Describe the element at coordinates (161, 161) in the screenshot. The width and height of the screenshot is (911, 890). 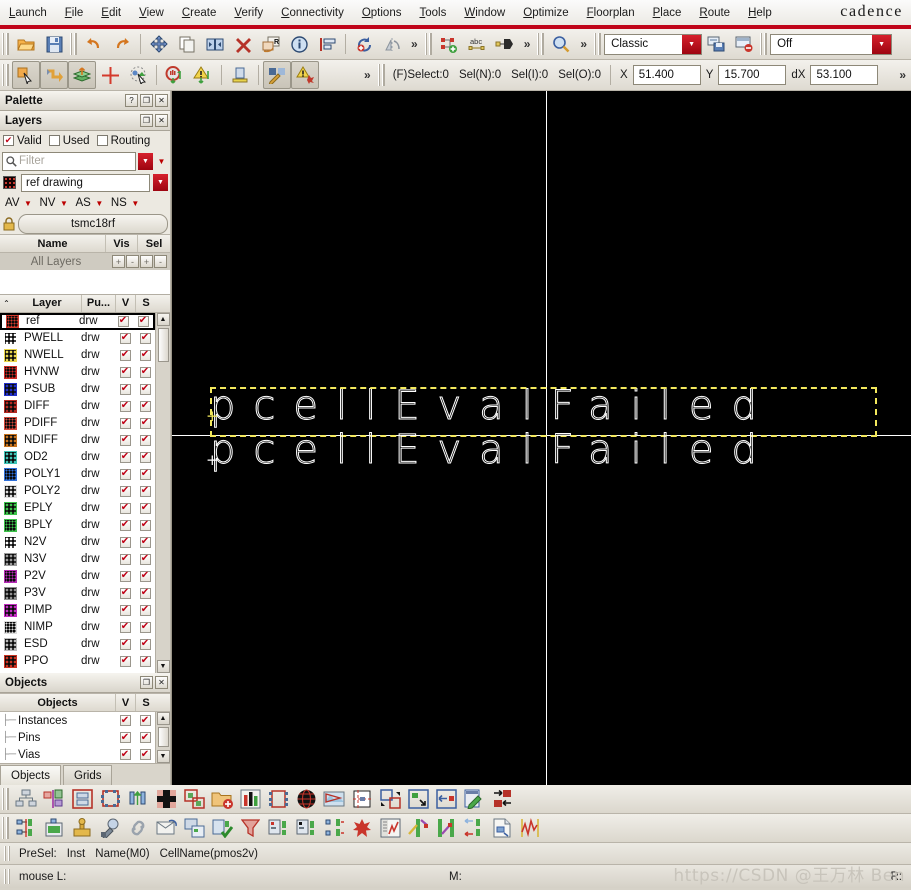
I see `filter-menu-icon: ▼` at that location.